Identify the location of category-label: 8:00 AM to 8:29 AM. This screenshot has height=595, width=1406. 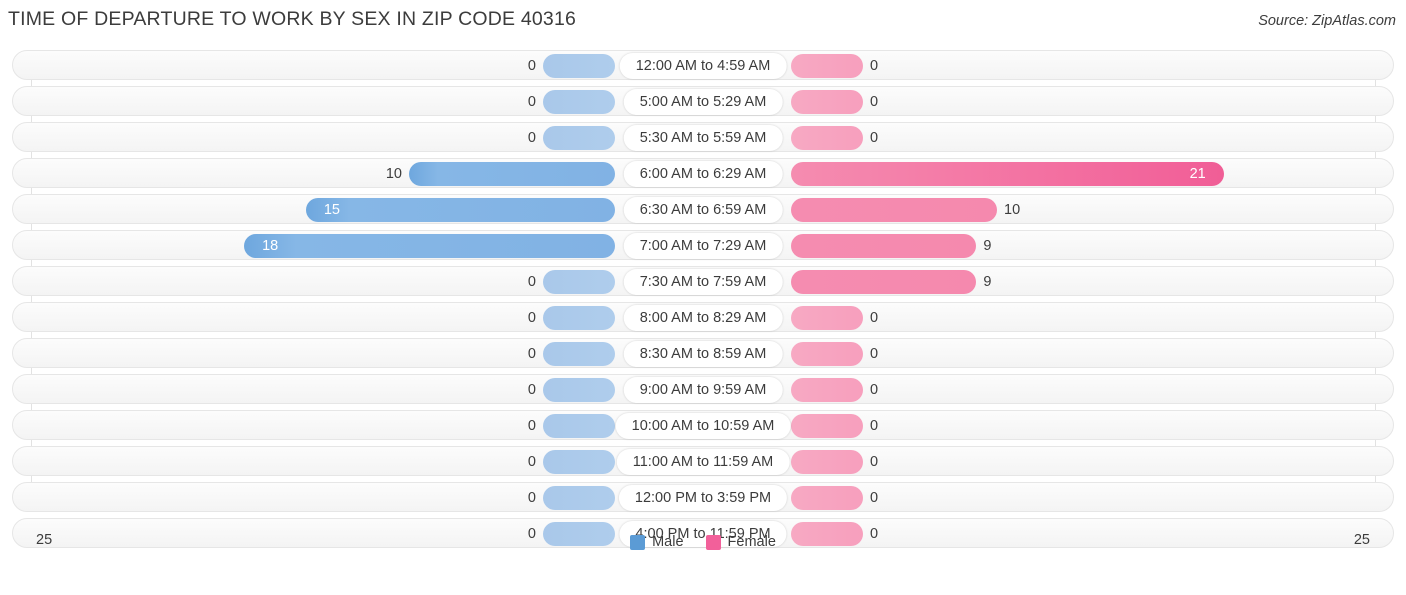
(703, 318).